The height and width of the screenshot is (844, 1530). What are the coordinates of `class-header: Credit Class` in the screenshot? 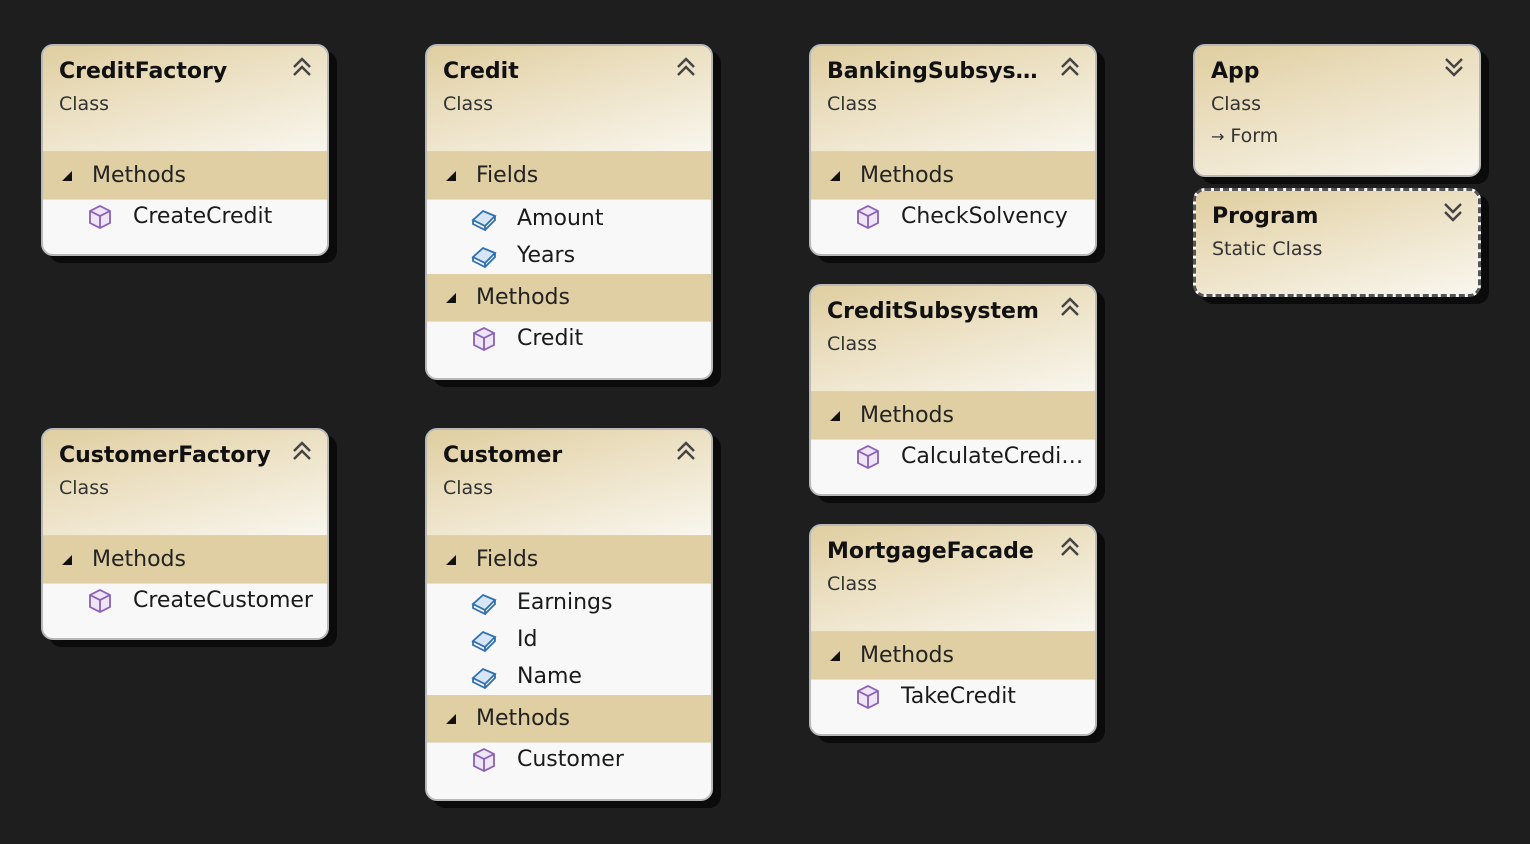 It's located at (569, 99).